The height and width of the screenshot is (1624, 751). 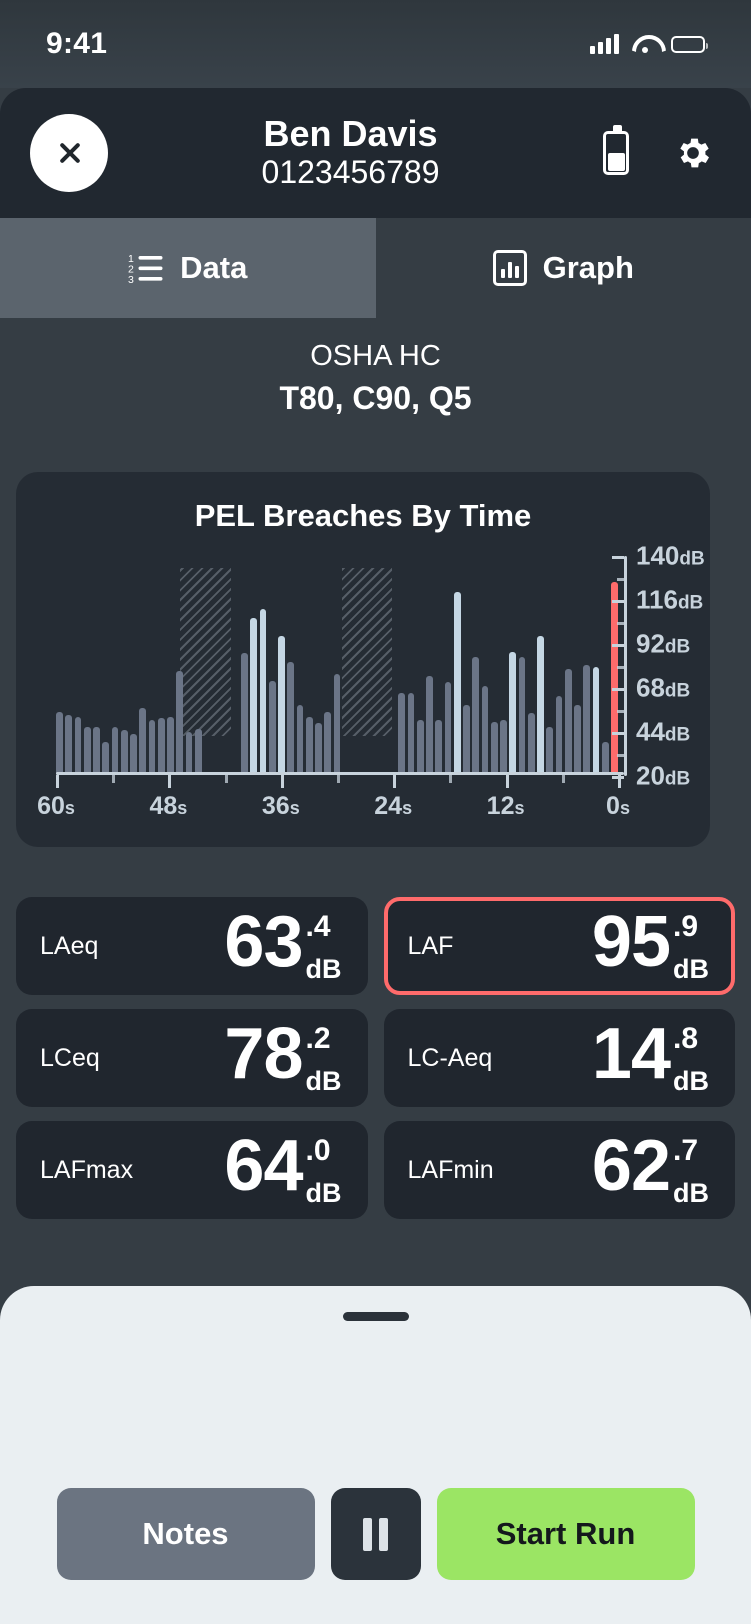 What do you see at coordinates (350, 133) in the screenshot?
I see `user-name: Ben Davis` at bounding box center [350, 133].